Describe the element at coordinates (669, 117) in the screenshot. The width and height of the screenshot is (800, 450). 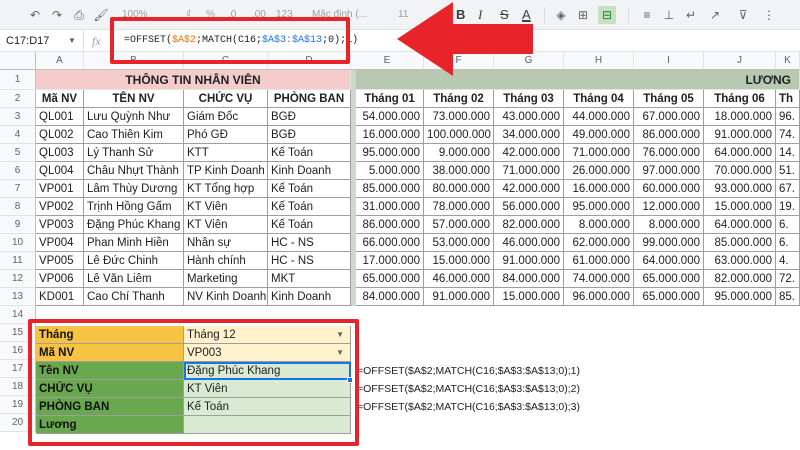
I see `salary-cell: 67.000.000` at that location.